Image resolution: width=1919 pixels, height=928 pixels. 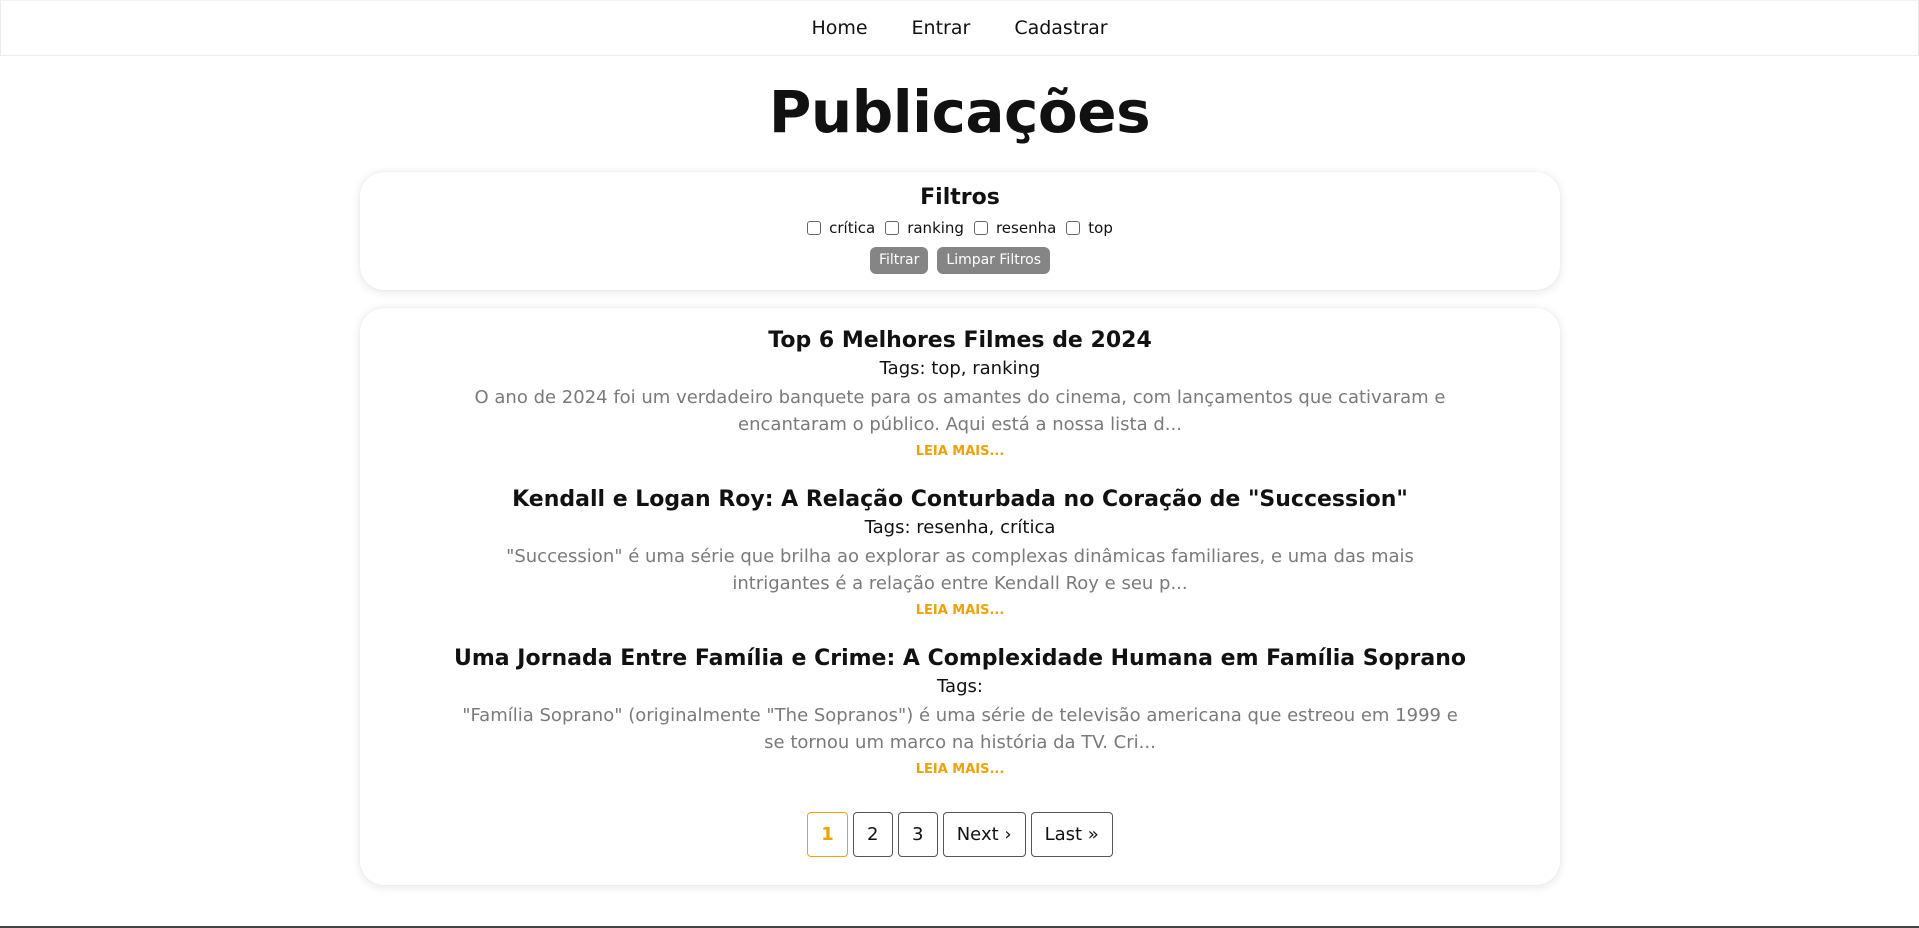 I want to click on filter-option-resenha: resenha, so click(x=1015, y=228).